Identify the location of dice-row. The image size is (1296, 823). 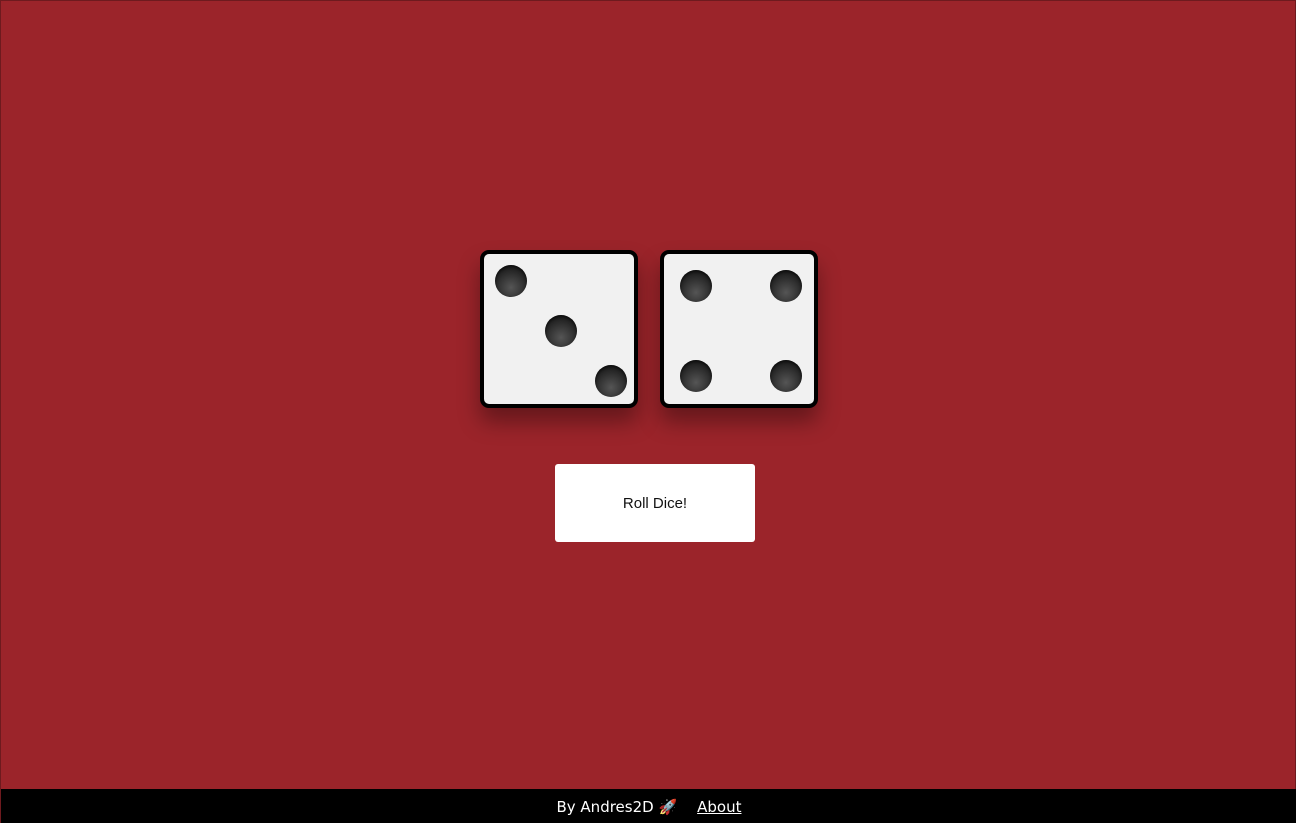
(649, 329).